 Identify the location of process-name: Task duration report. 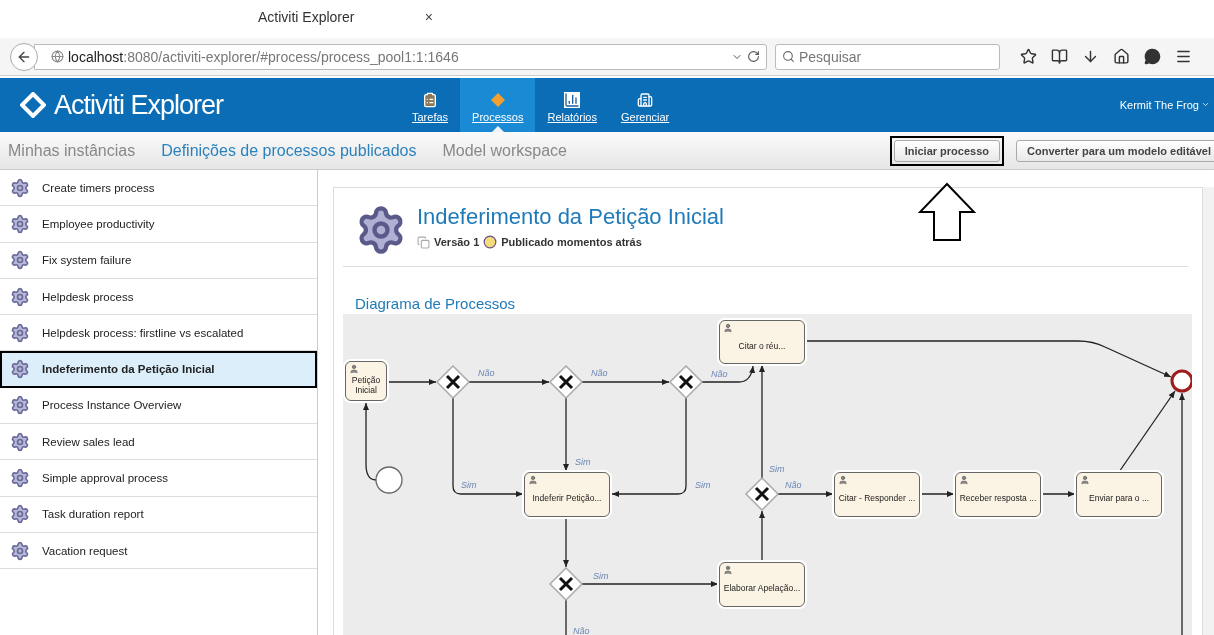
(93, 514).